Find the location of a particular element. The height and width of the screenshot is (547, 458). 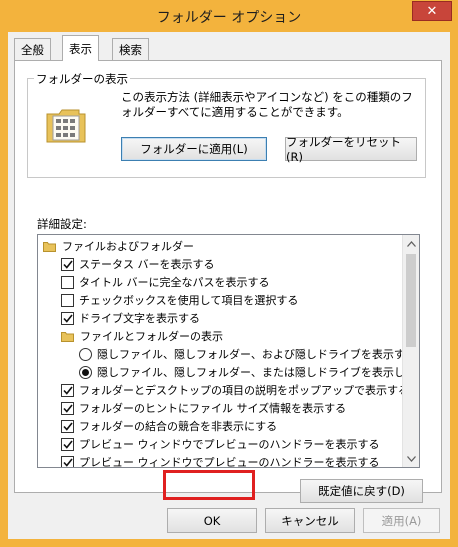

settings-checkbox-item: タイトル バーに完全なパスを表示する is located at coordinates (165, 282).